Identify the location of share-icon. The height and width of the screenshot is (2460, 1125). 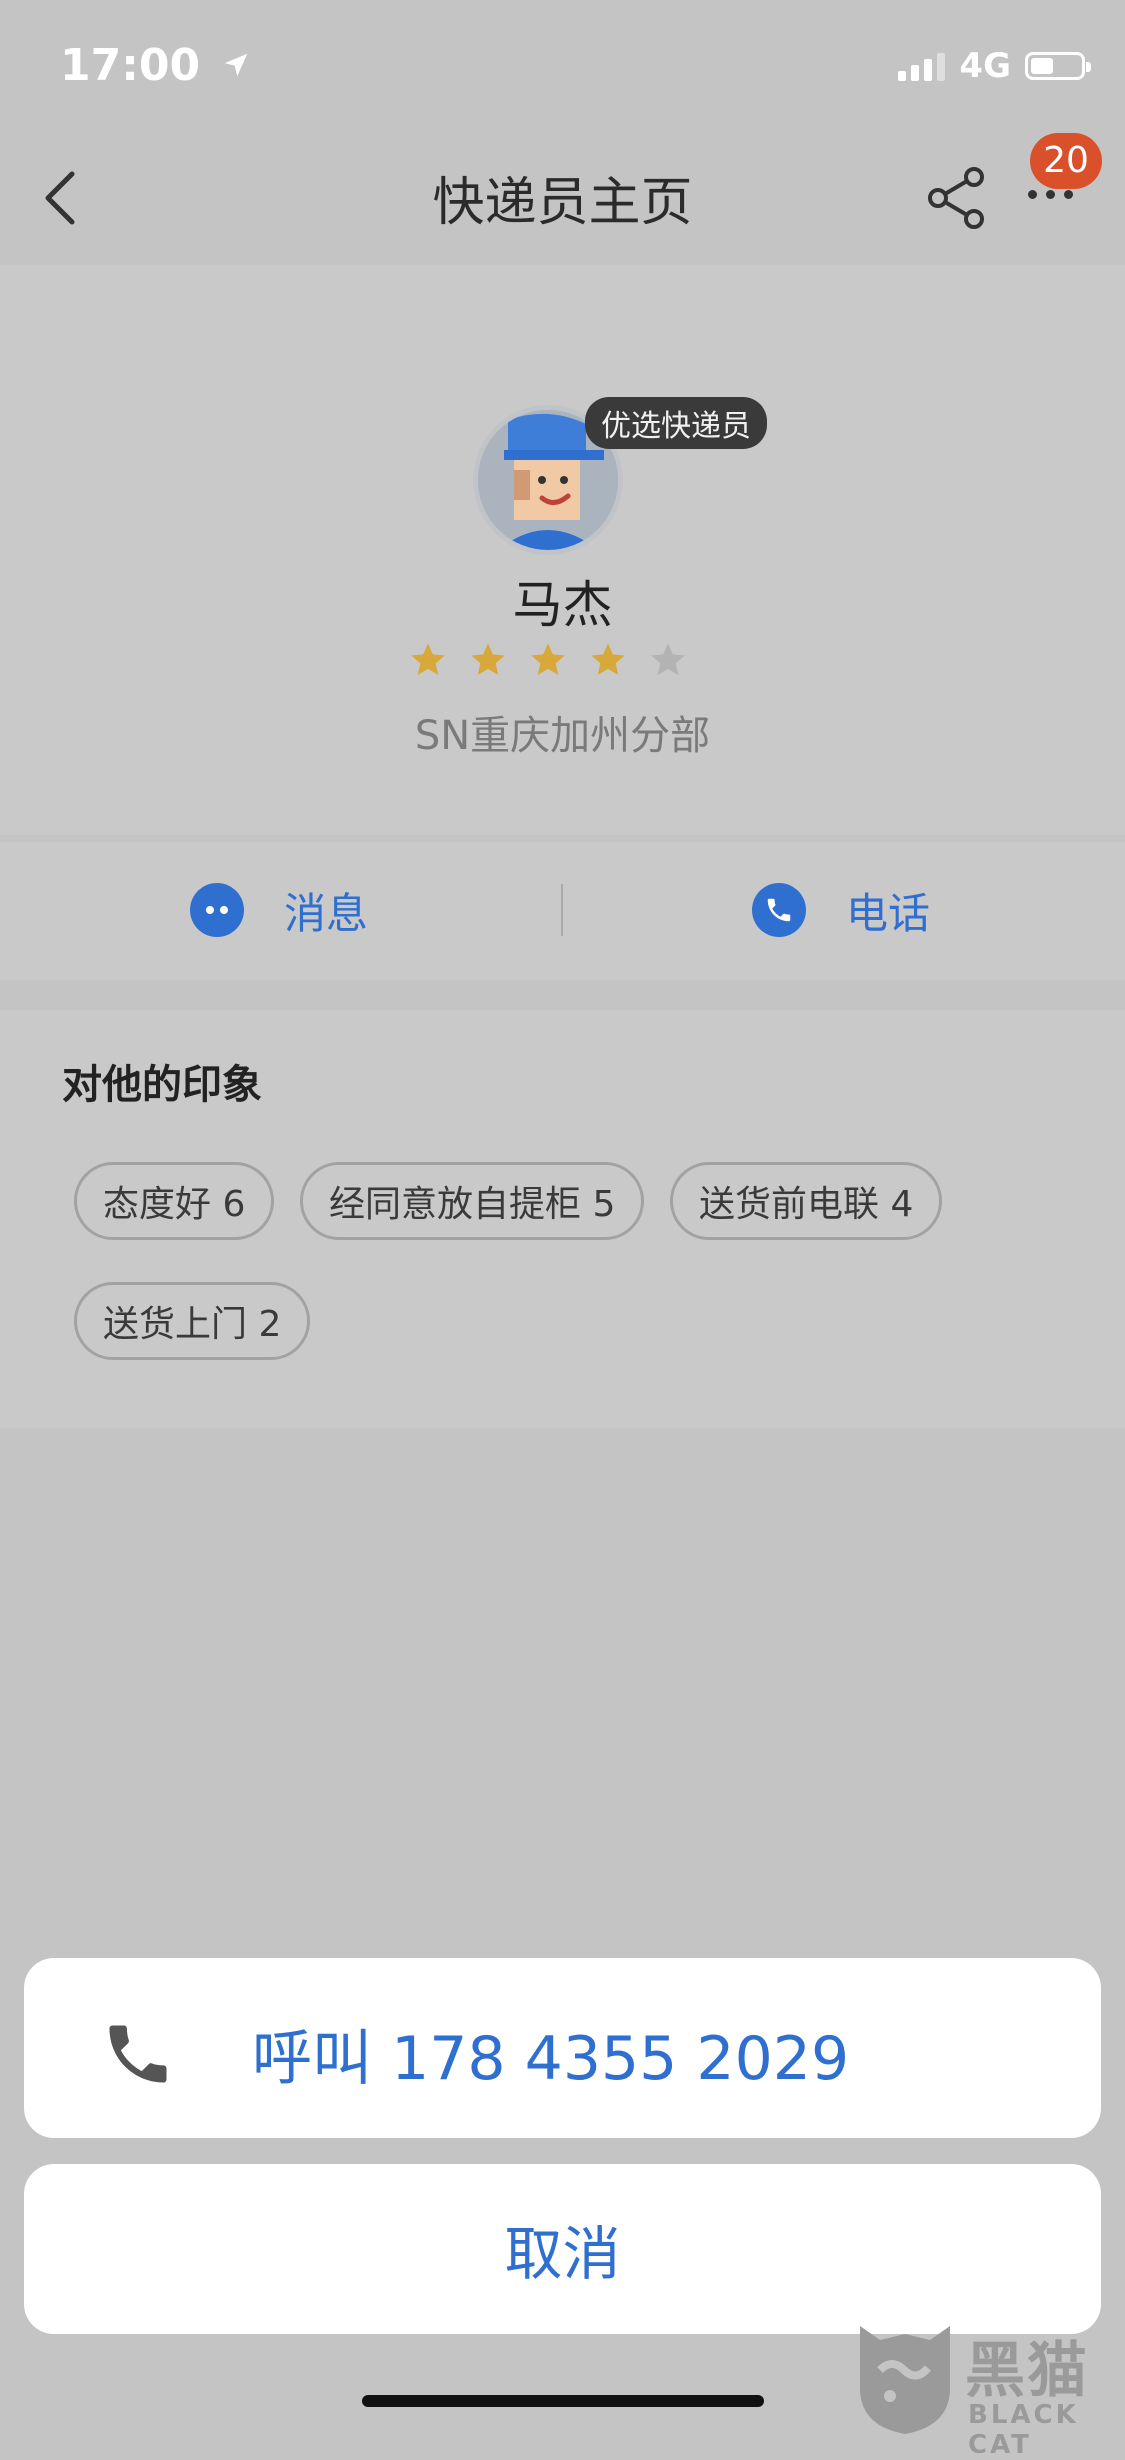
(956, 198).